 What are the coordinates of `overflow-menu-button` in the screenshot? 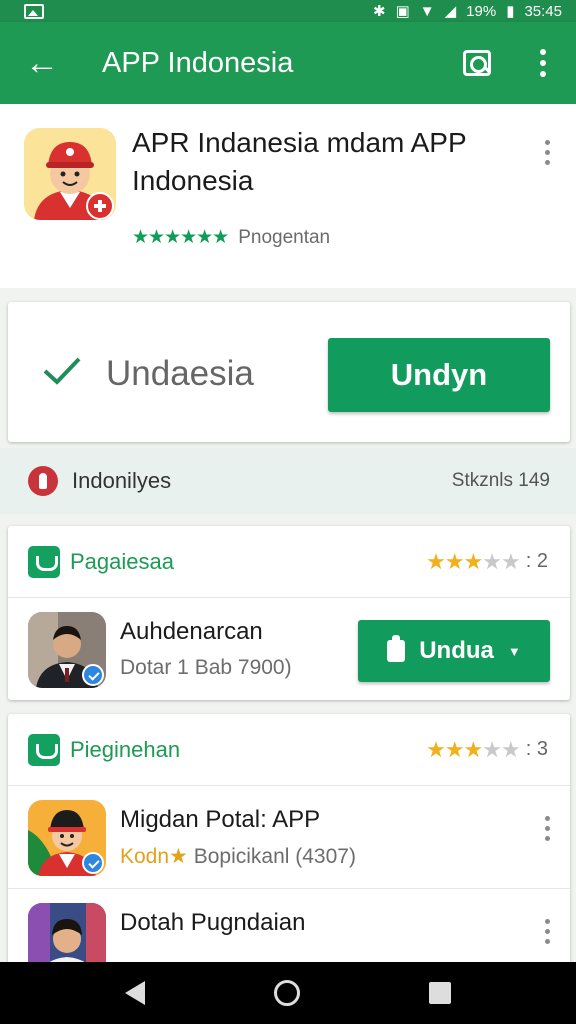 It's located at (543, 63).